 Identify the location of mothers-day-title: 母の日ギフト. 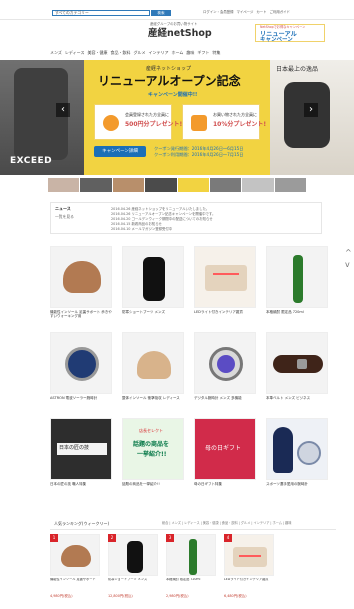
(223, 448).